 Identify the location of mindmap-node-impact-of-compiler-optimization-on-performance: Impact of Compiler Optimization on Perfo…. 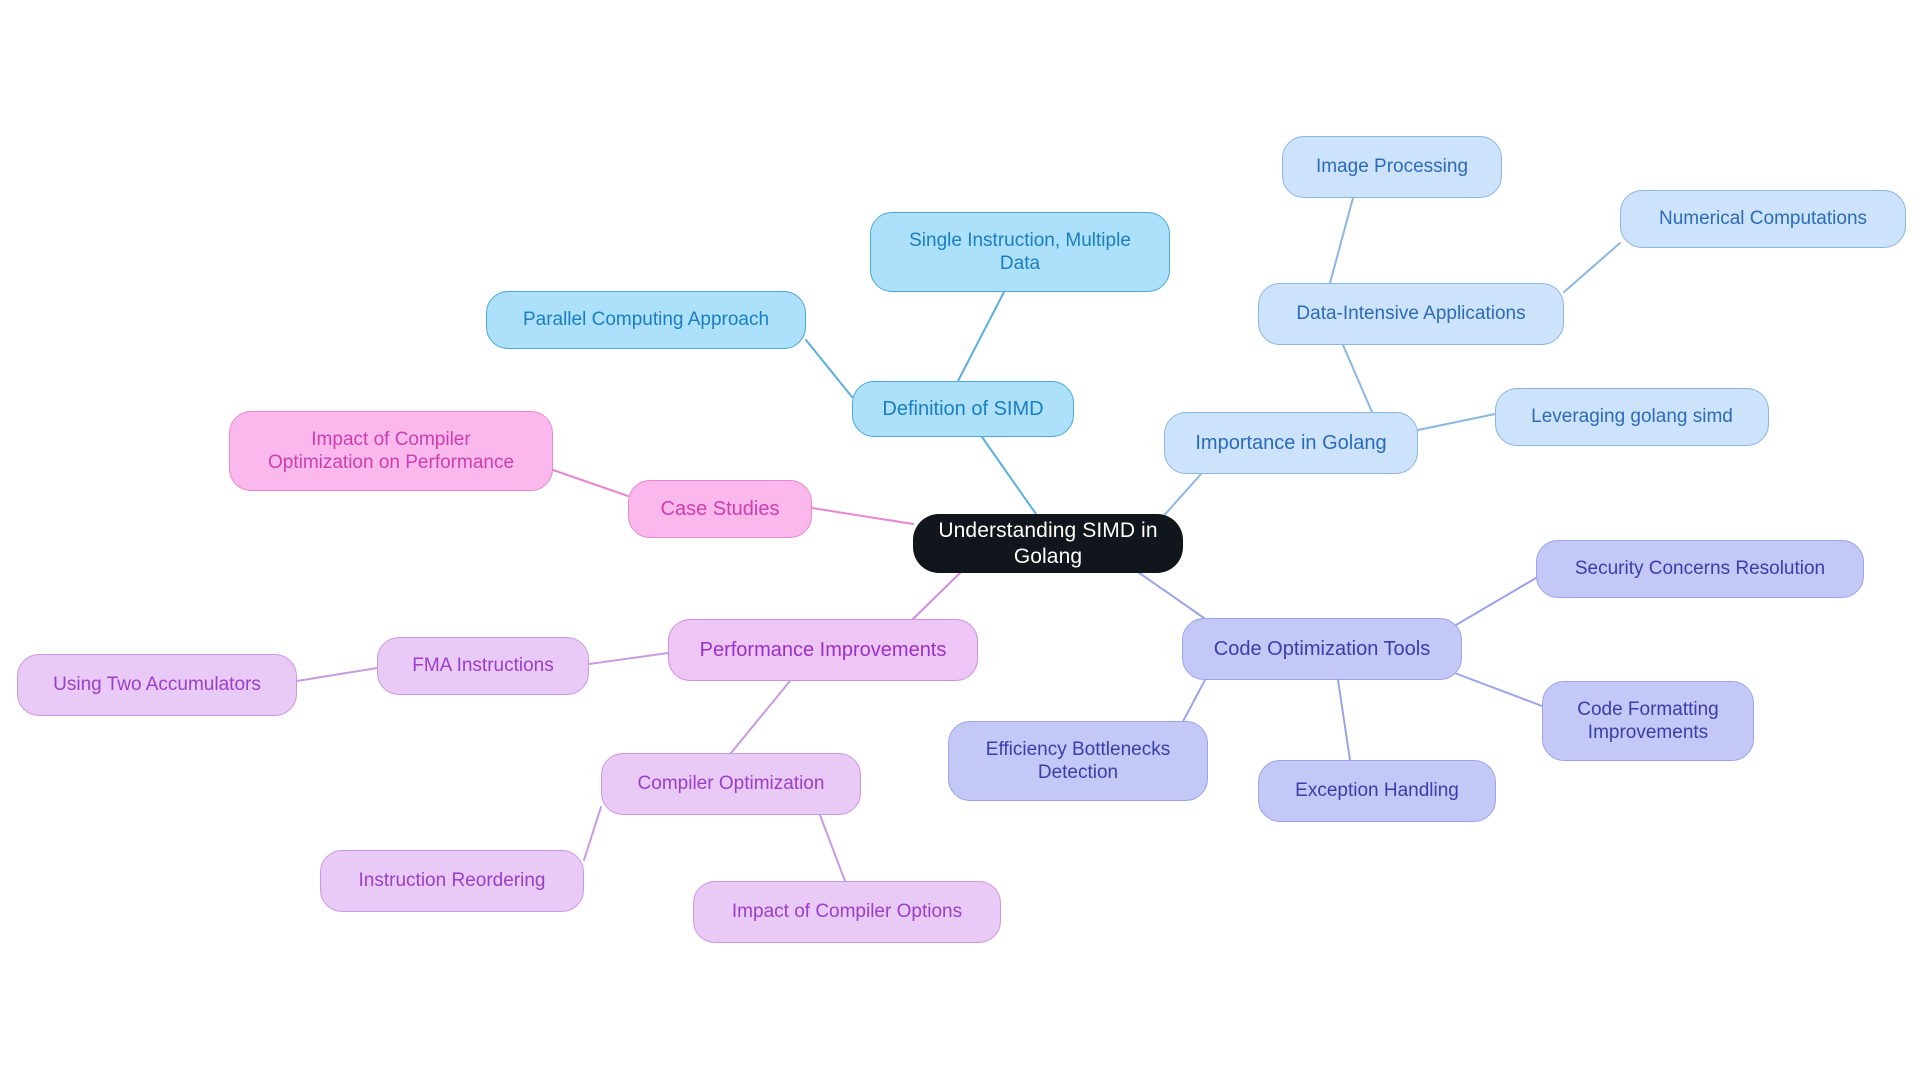
(391, 451).